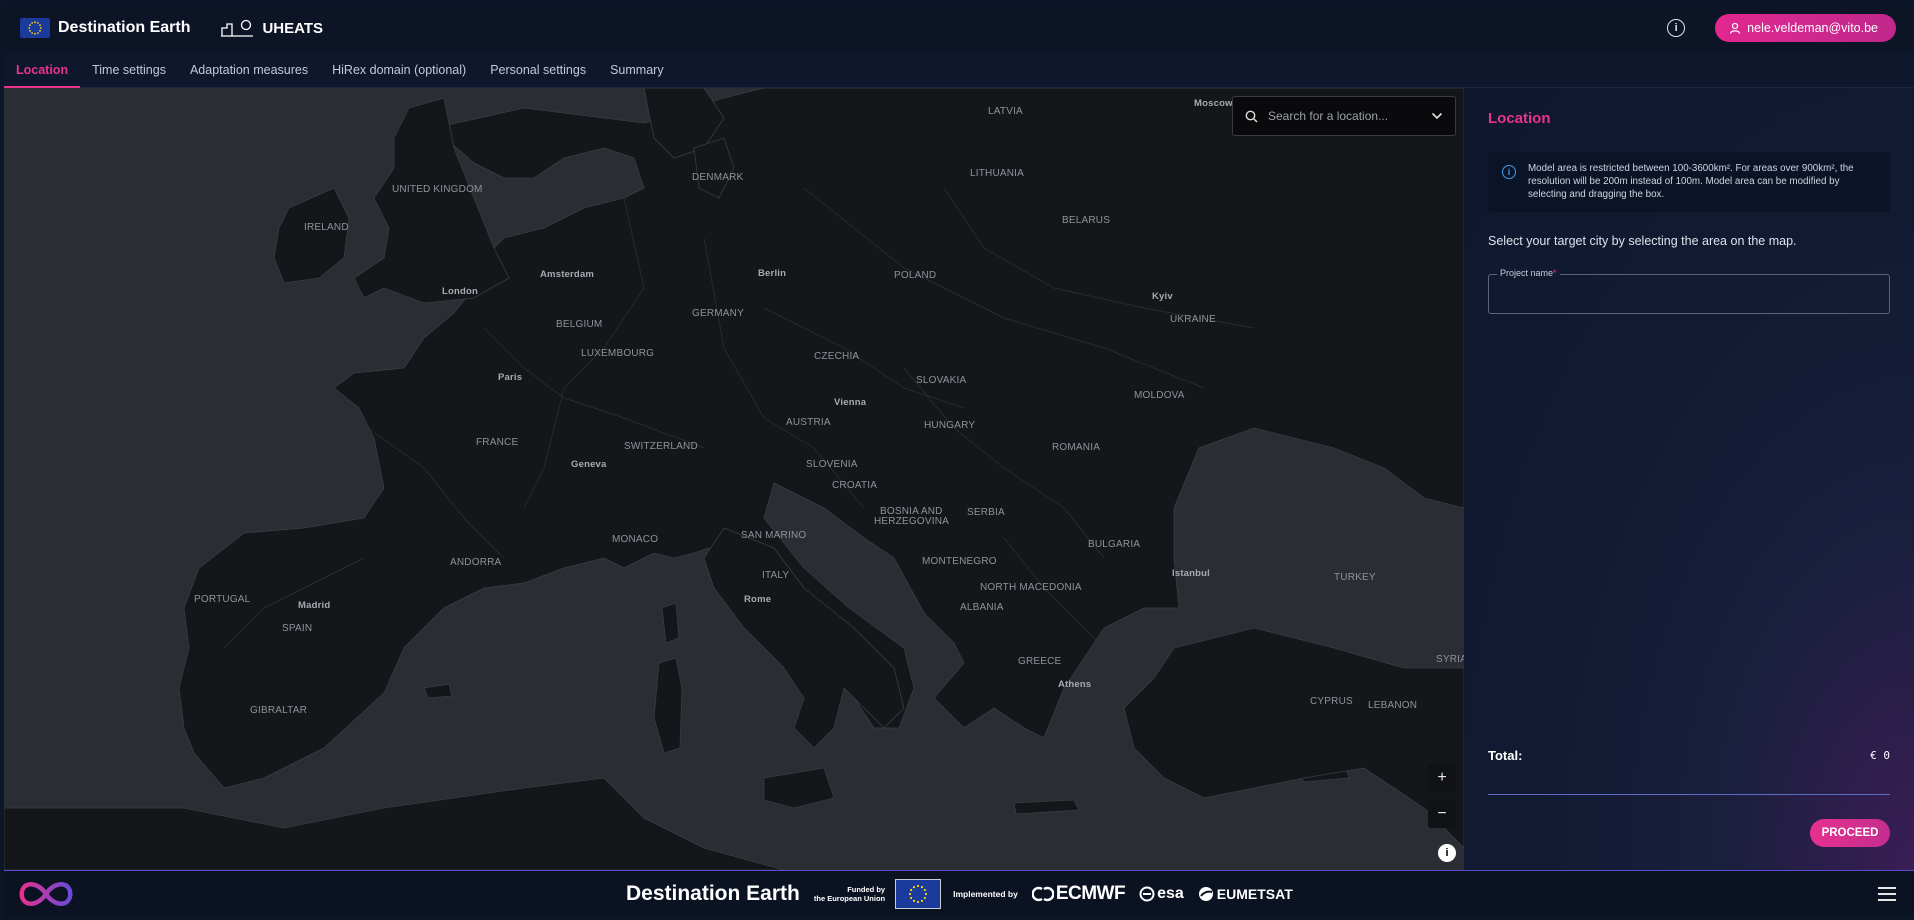  I want to click on project-name-field: Project name*, so click(1689, 291).